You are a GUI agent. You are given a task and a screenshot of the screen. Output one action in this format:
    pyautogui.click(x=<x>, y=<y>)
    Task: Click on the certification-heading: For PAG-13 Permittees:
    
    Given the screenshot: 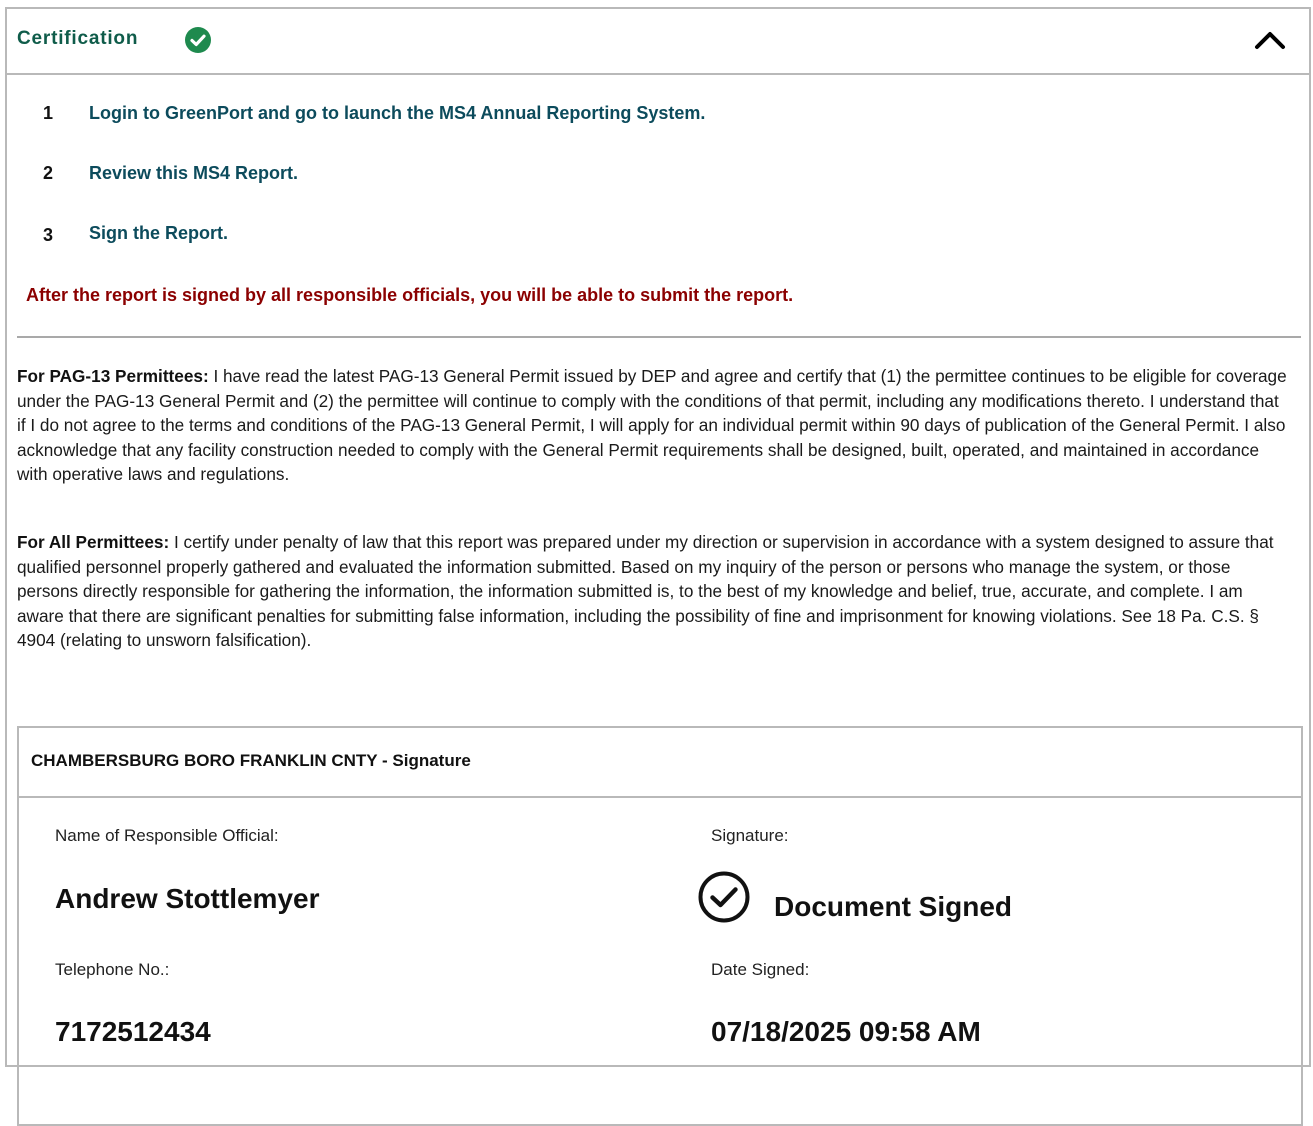 What is the action you would take?
    pyautogui.click(x=113, y=376)
    